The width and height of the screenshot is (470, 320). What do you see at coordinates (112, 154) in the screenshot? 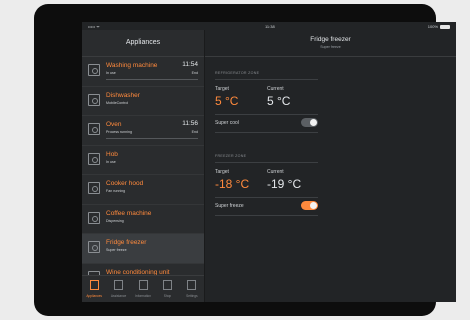
I see `appliance-name: Hob` at bounding box center [112, 154].